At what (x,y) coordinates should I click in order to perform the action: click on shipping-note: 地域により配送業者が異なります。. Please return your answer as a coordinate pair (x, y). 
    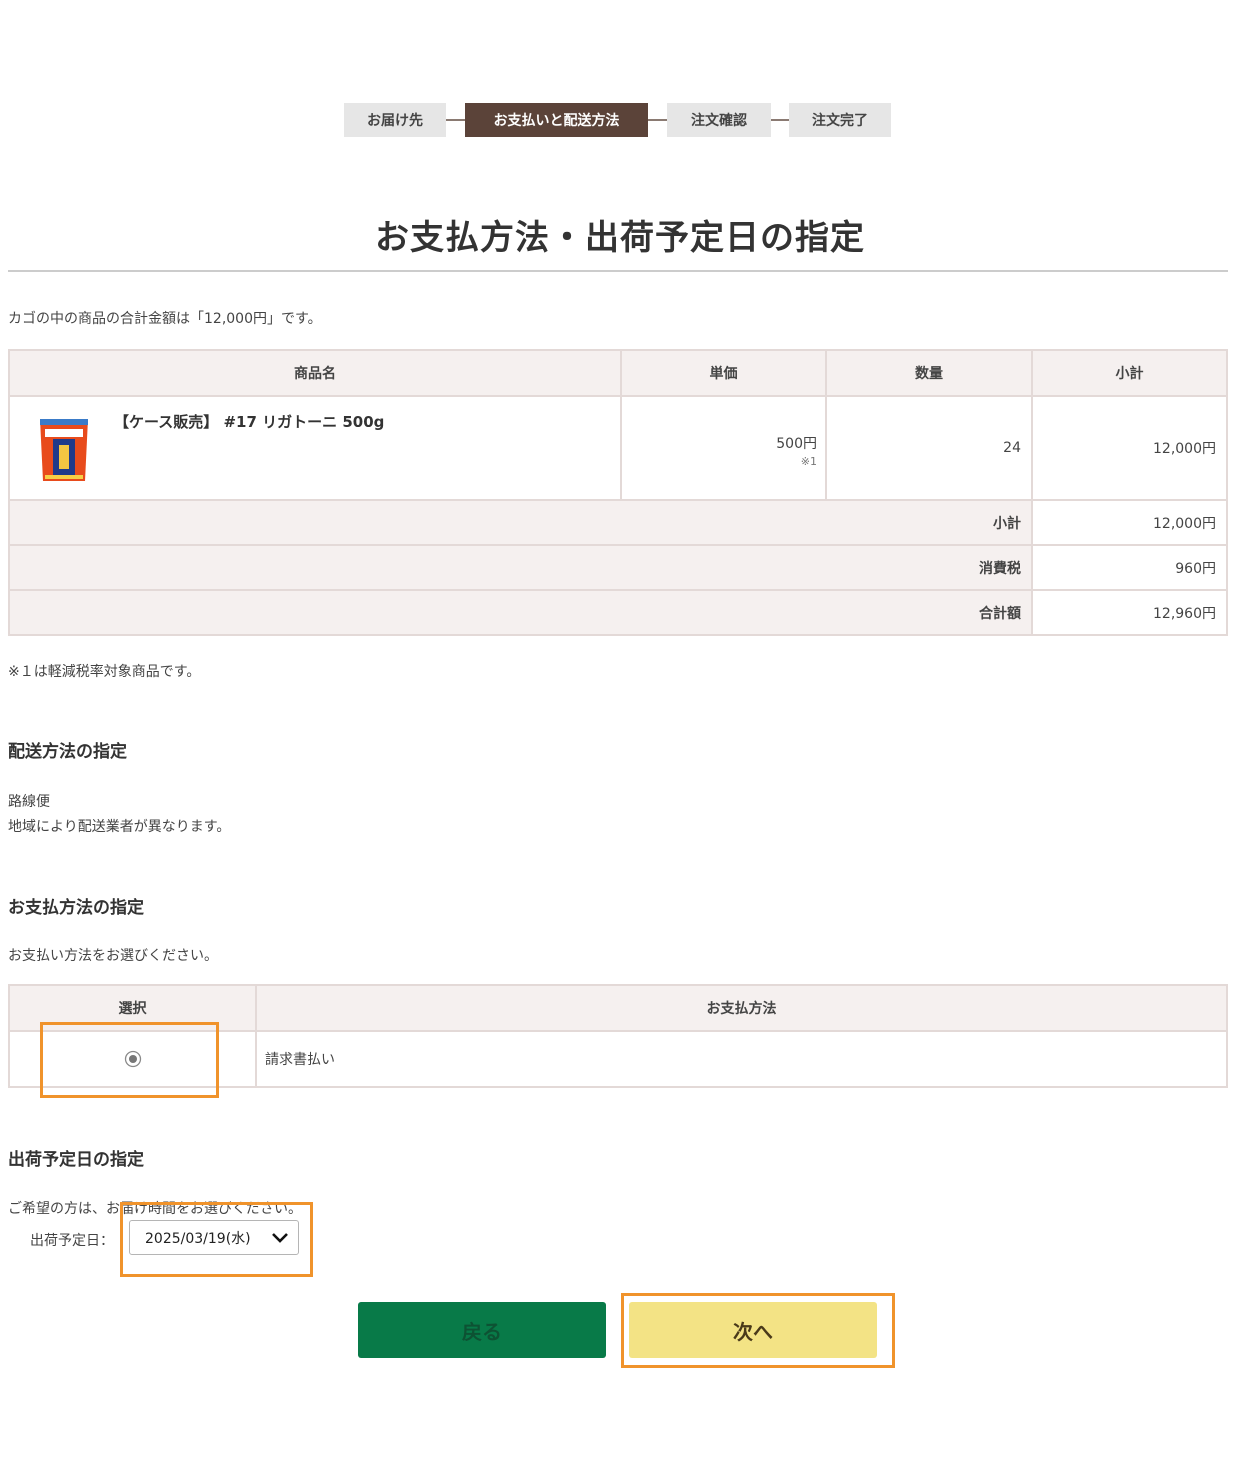
    Looking at the image, I should click on (119, 827).